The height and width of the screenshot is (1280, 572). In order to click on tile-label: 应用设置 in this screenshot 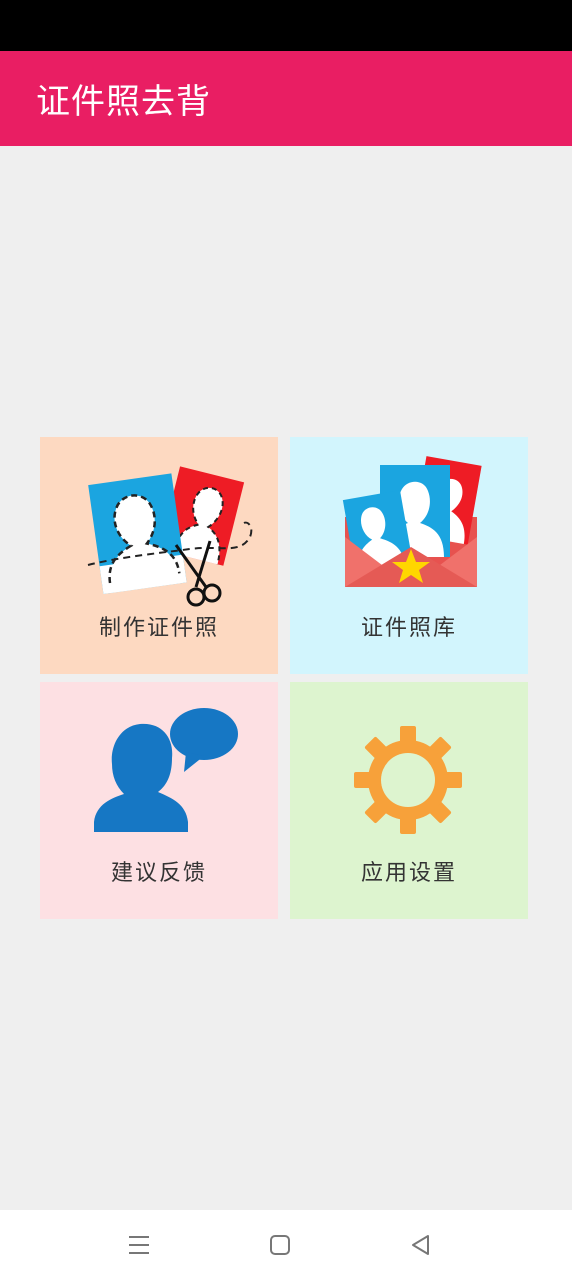, I will do `click(408, 873)`.